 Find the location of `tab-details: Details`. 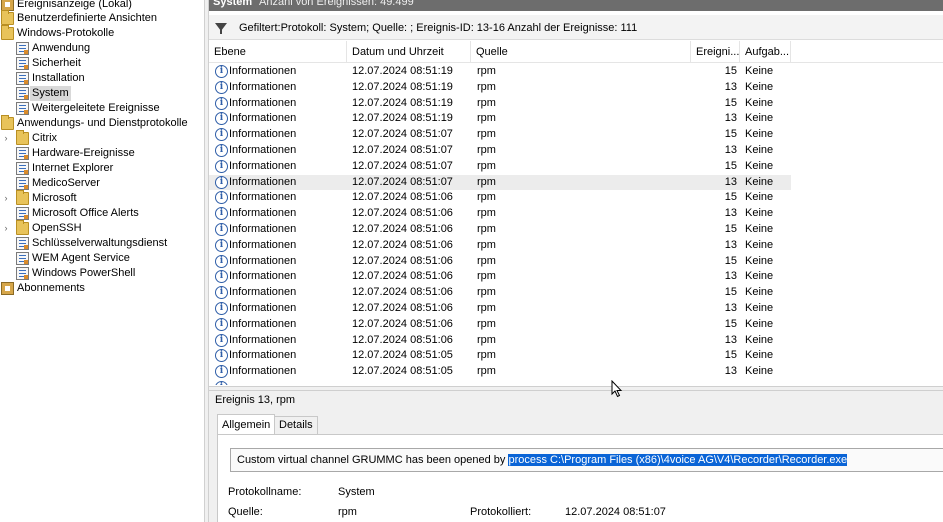

tab-details: Details is located at coordinates (296, 425).